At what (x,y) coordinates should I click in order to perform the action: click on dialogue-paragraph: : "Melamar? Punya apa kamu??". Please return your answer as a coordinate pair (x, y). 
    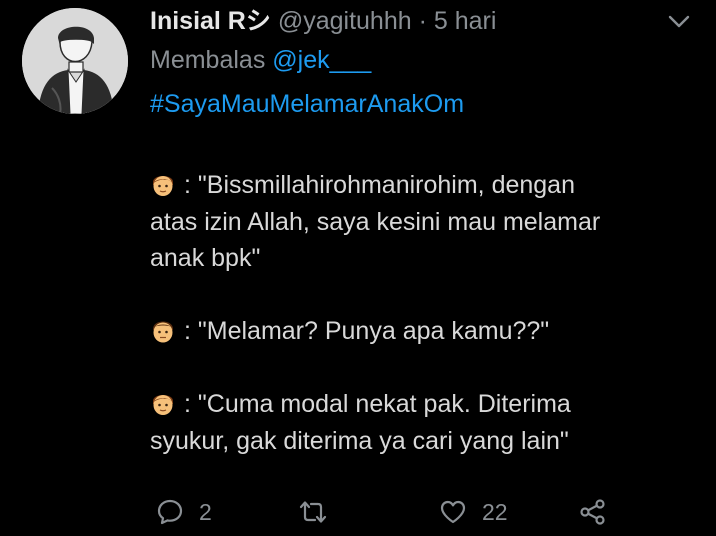
    Looking at the image, I should click on (430, 331).